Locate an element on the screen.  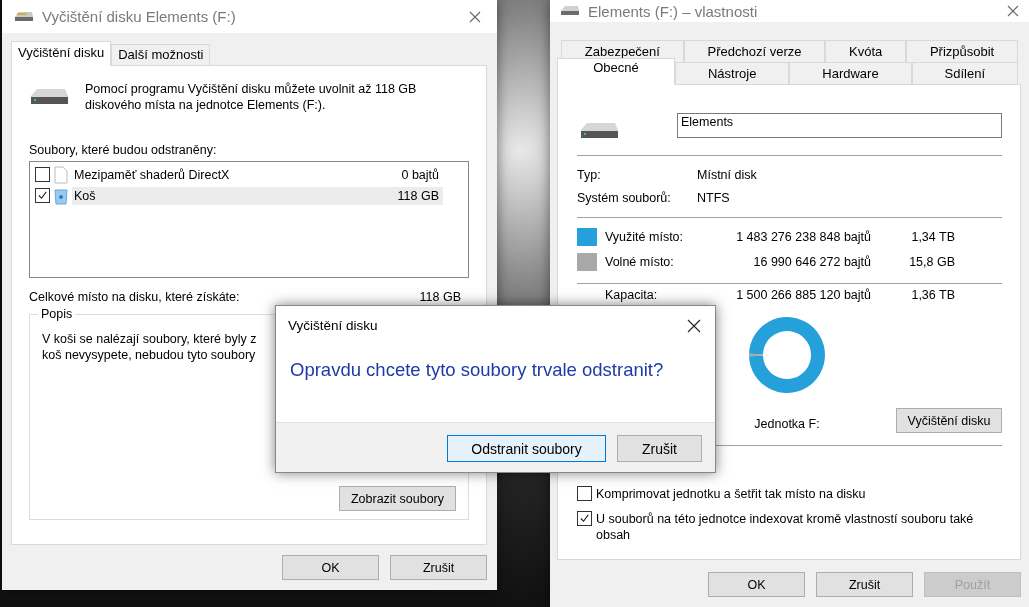
tab: Hardware is located at coordinates (850, 73).